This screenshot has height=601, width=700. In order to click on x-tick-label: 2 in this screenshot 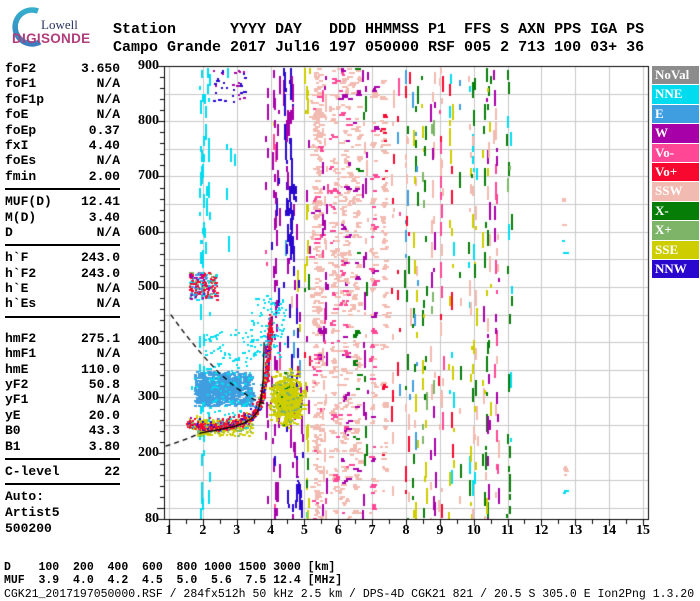, I will do `click(203, 530)`.